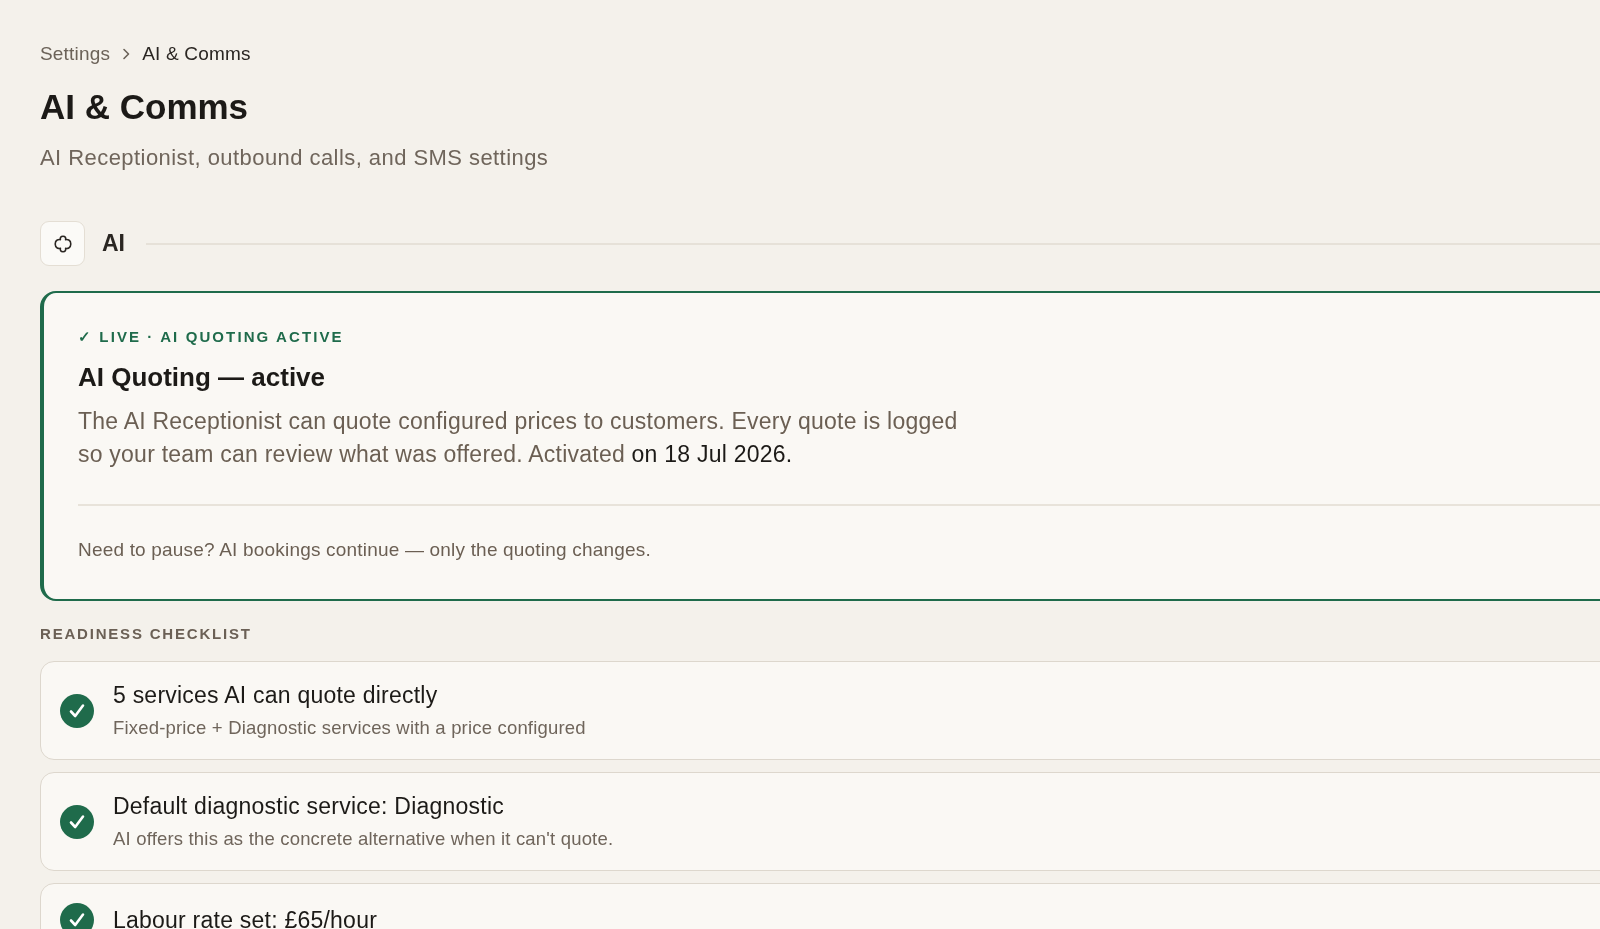  Describe the element at coordinates (144, 107) in the screenshot. I see `page-title: AI & Comms` at that location.